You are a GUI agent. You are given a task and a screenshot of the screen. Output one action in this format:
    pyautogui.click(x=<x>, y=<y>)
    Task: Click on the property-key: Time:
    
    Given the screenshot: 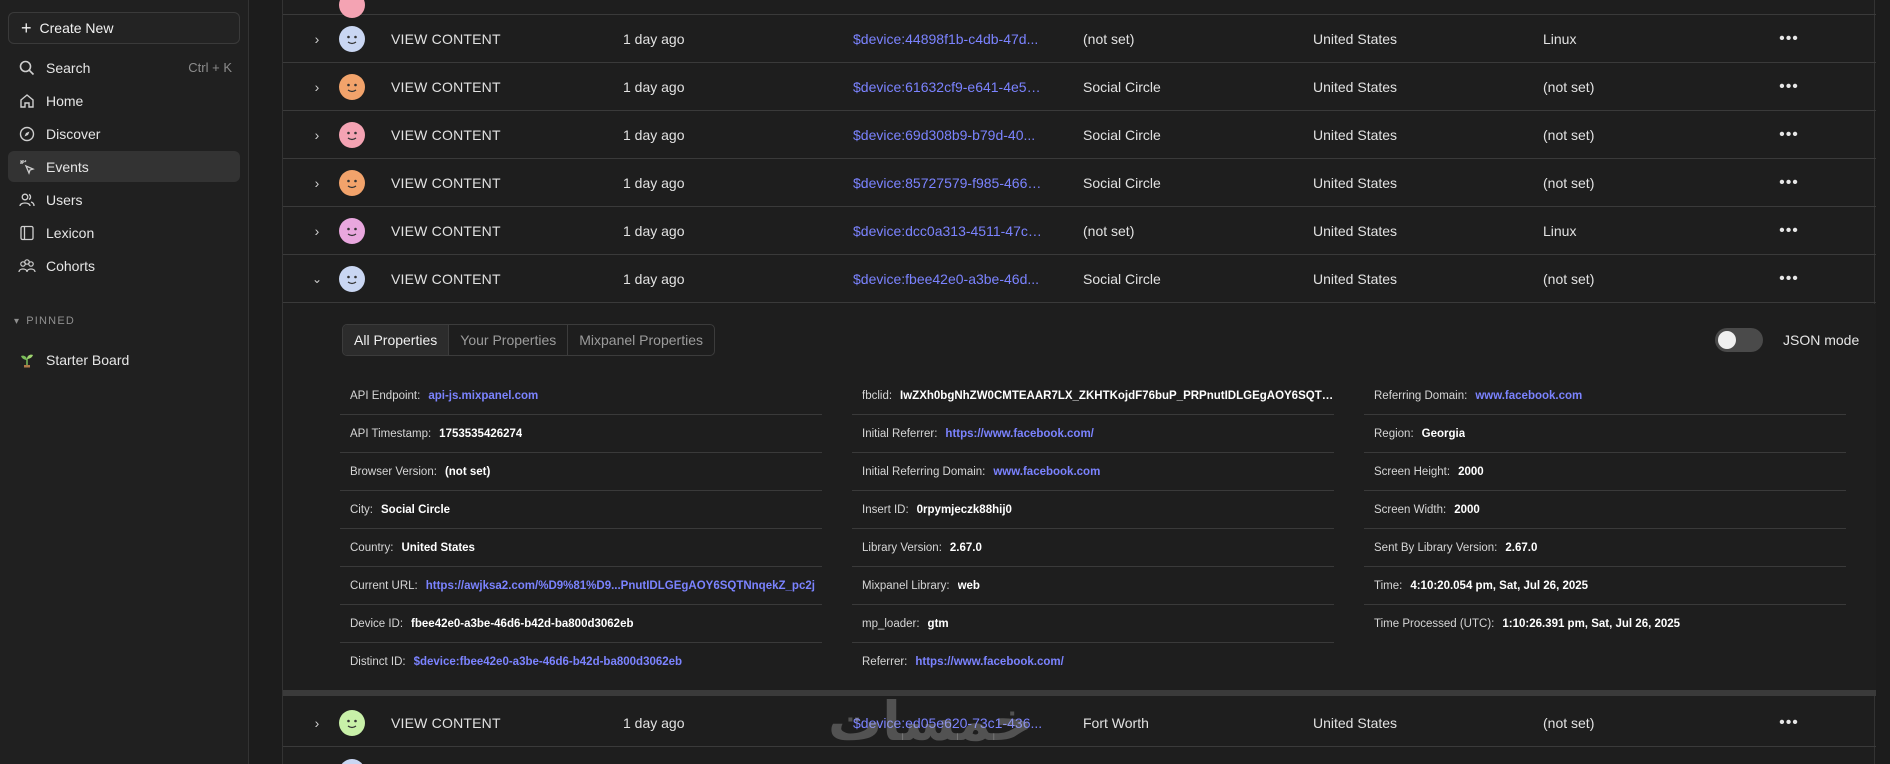 What is the action you would take?
    pyautogui.click(x=1388, y=585)
    